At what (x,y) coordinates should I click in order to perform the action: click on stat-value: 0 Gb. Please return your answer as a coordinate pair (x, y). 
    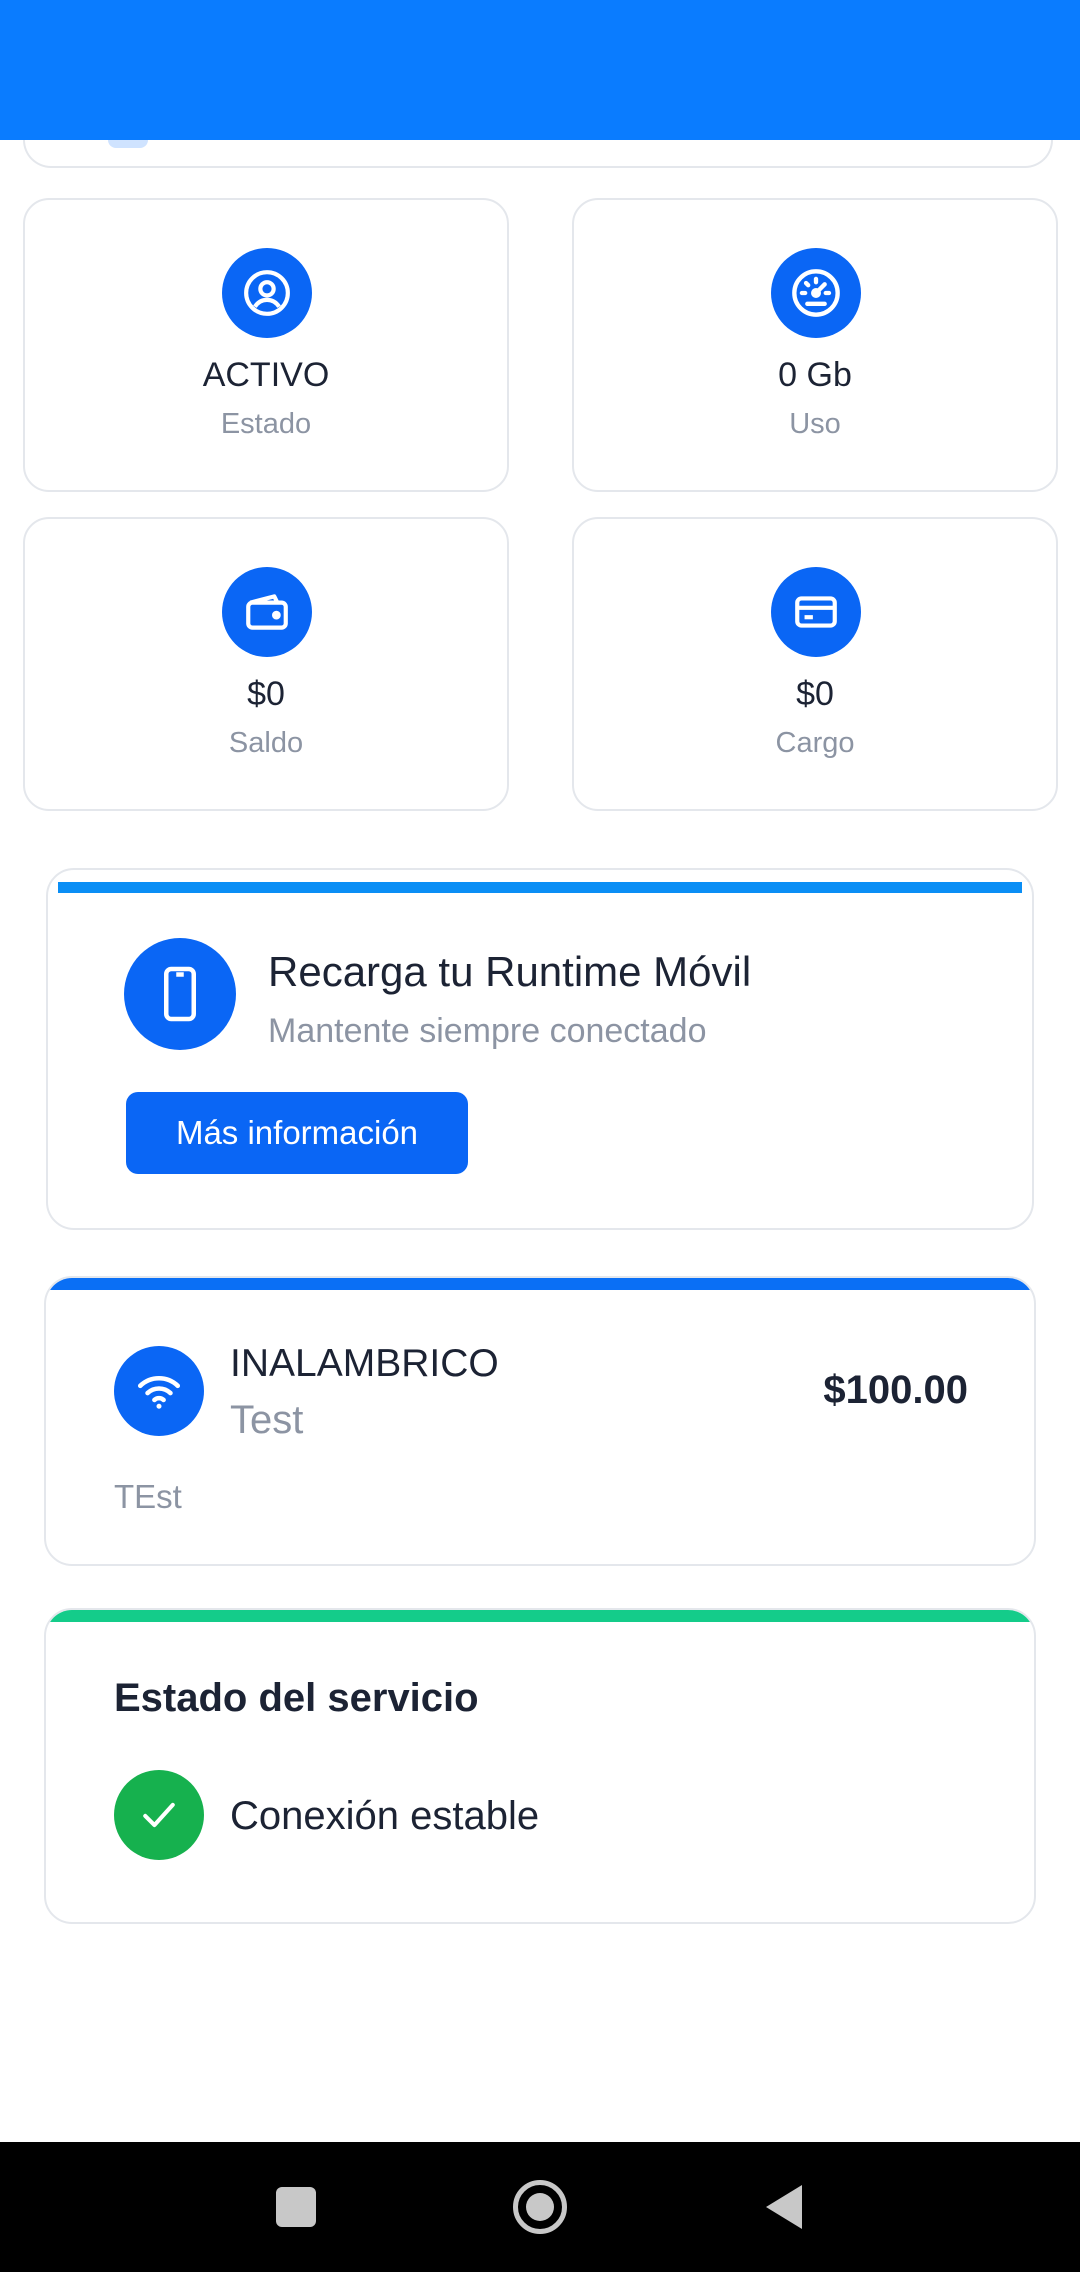
    Looking at the image, I should click on (815, 375).